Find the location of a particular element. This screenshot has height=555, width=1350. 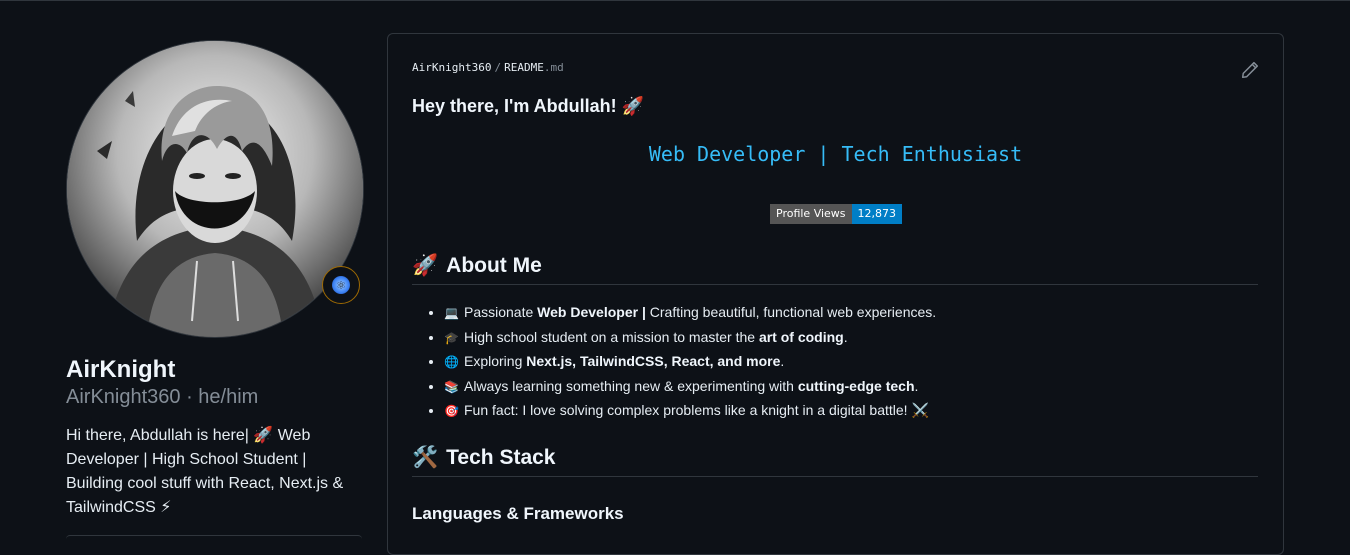

typing-svg-text: Web Developer | Tech Enthusiast is located at coordinates (835, 154).